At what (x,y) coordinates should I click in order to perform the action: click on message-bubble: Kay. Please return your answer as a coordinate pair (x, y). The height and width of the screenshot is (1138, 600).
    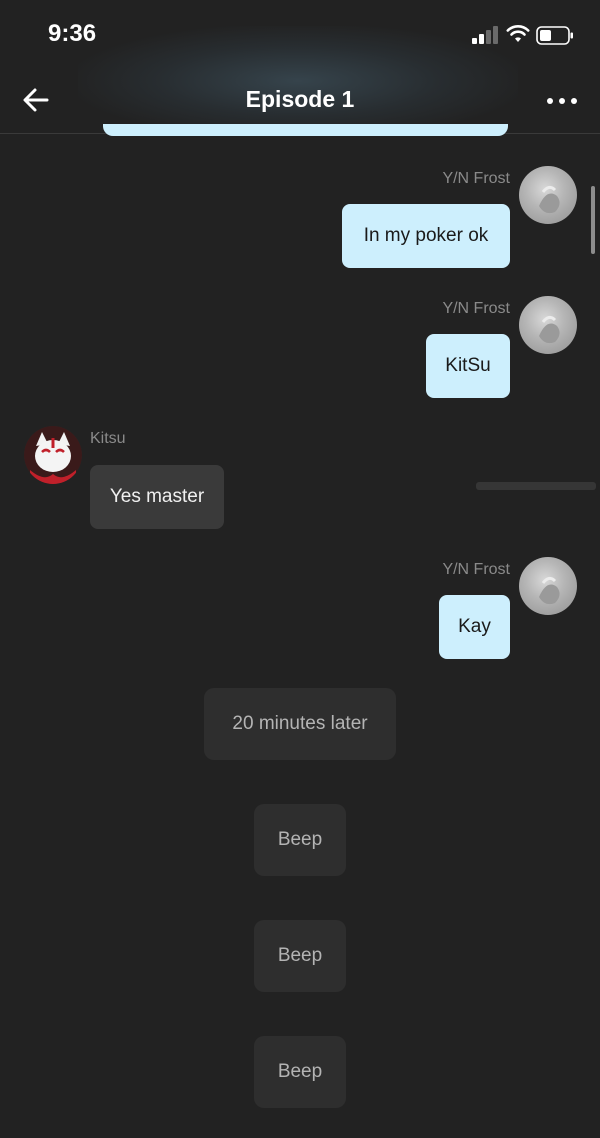
    Looking at the image, I should click on (474, 627).